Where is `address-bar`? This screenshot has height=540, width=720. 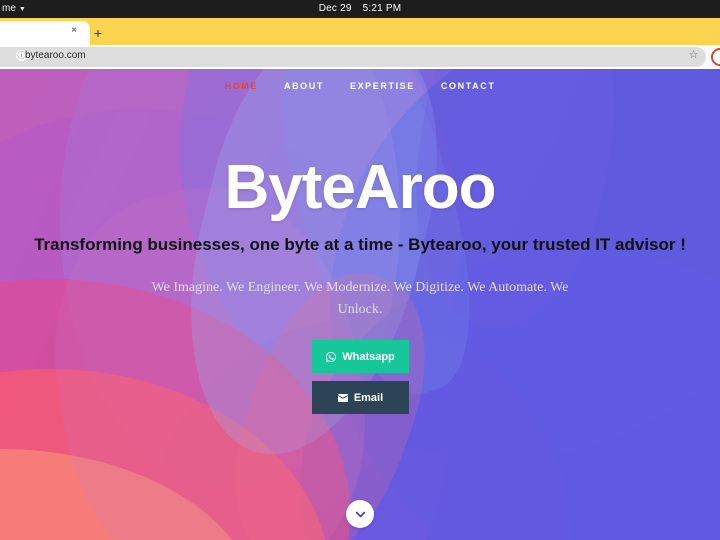
address-bar is located at coordinates (353, 57).